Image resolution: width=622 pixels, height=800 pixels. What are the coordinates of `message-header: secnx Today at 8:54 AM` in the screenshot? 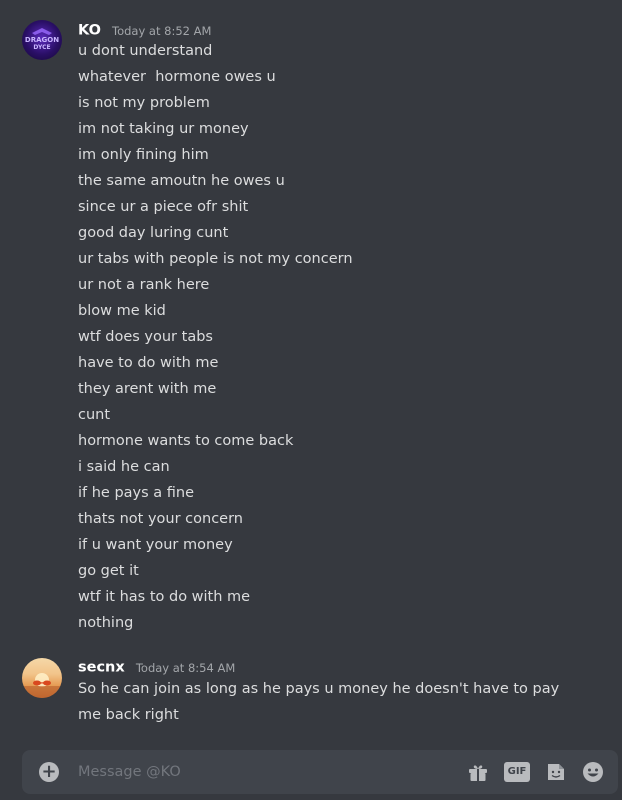 It's located at (156, 667).